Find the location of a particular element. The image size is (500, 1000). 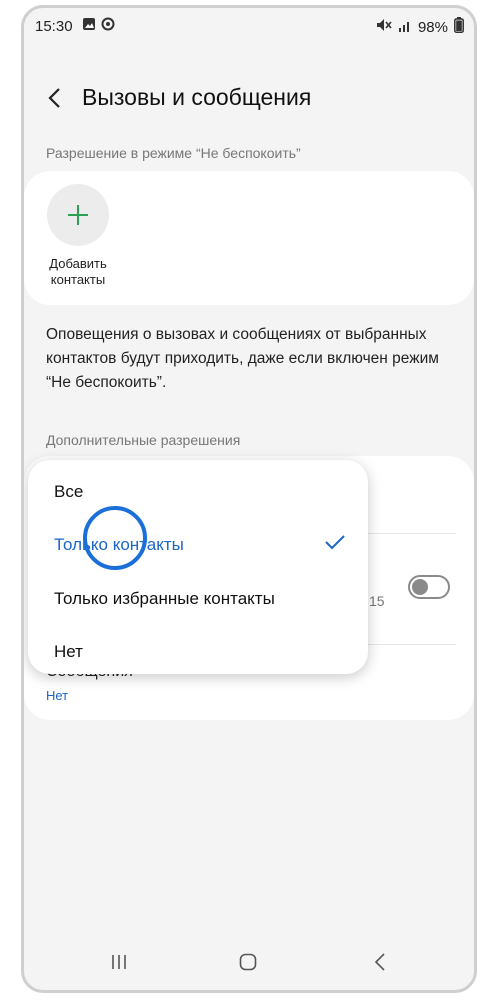

battery-percent: 98% is located at coordinates (432, 27).